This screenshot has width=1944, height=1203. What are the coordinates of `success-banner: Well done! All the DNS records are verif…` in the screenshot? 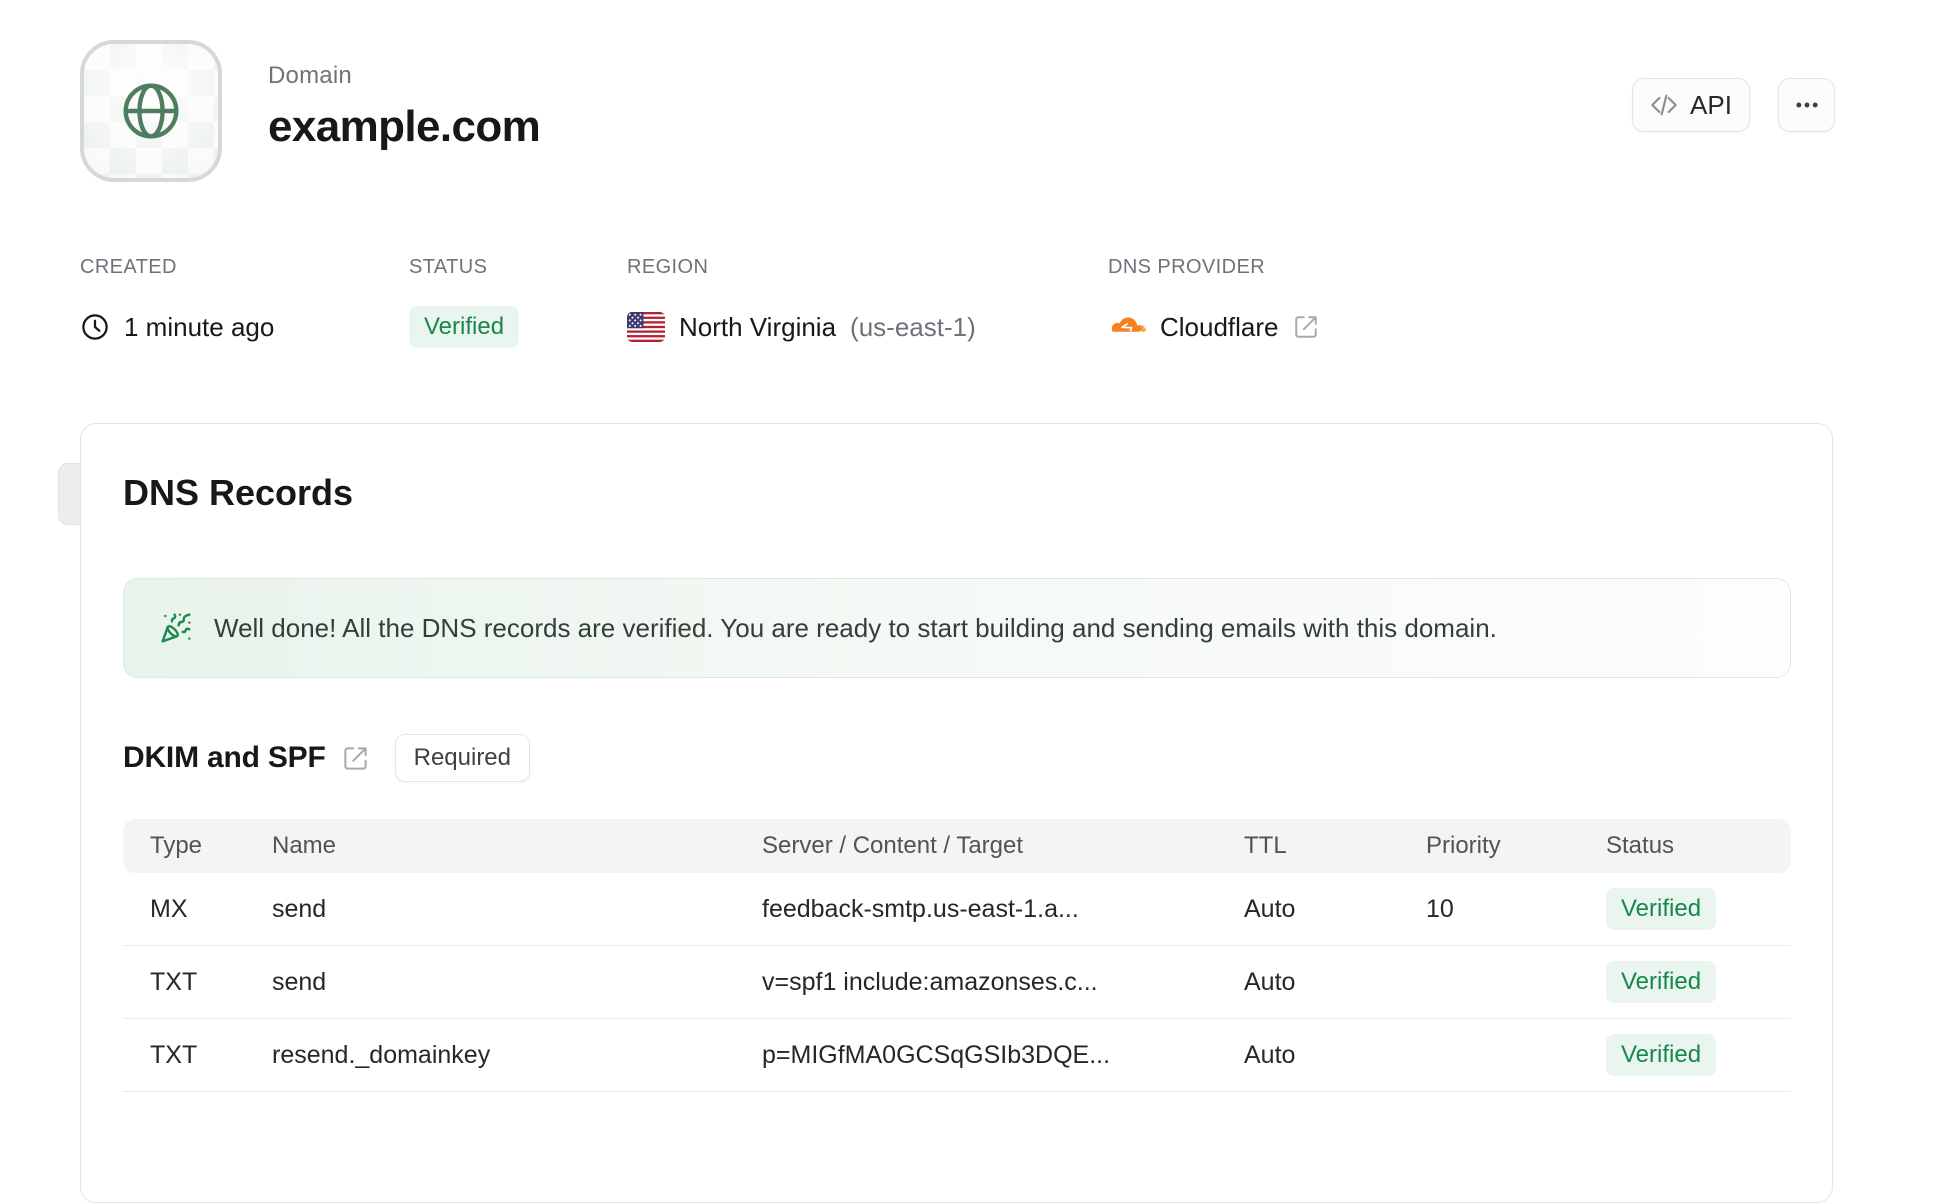 It's located at (957, 628).